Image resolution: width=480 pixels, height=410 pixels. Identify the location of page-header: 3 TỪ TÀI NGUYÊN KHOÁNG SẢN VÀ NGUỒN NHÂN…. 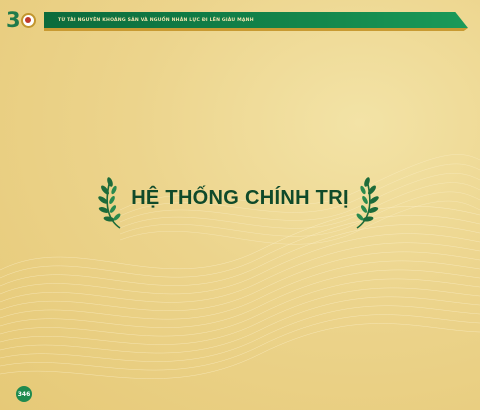
(240, 20).